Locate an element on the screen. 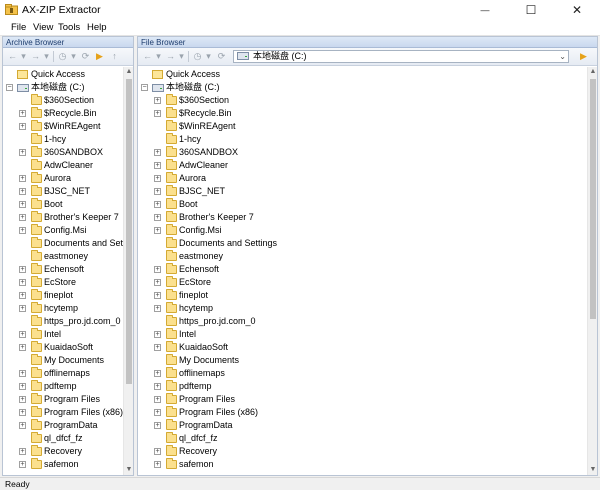 This screenshot has height=490, width=600. minimize-button: — is located at coordinates (485, 10).